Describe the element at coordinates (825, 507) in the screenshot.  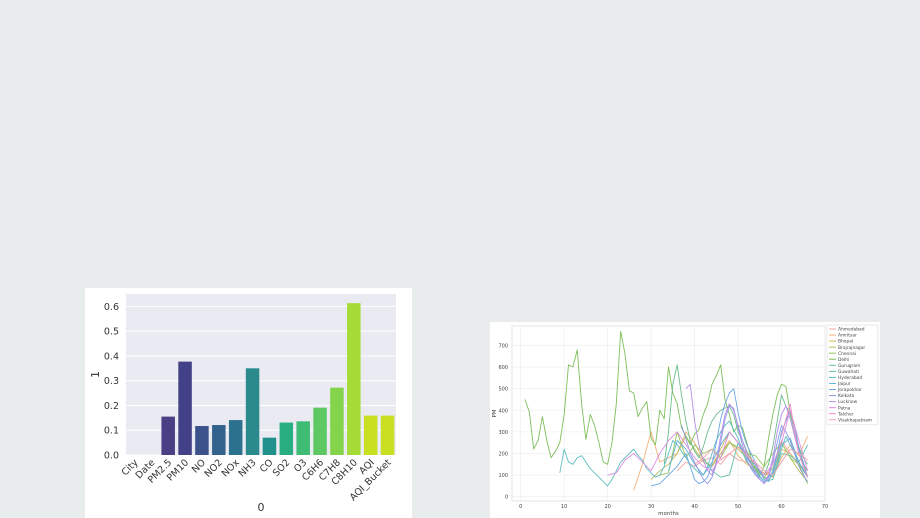
I see `x-tick-label: 70` at that location.